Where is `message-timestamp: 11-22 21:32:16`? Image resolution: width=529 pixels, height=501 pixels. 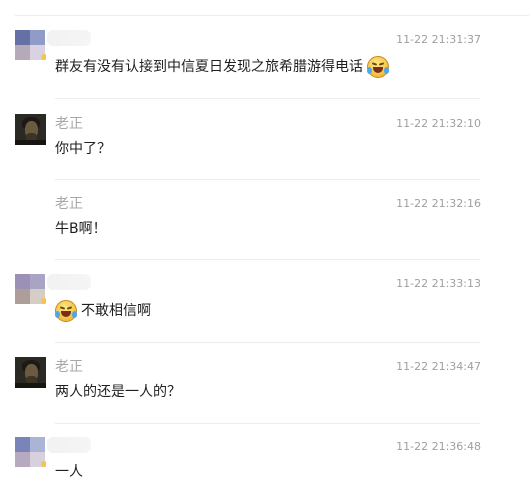 message-timestamp: 11-22 21:32:16 is located at coordinates (438, 203).